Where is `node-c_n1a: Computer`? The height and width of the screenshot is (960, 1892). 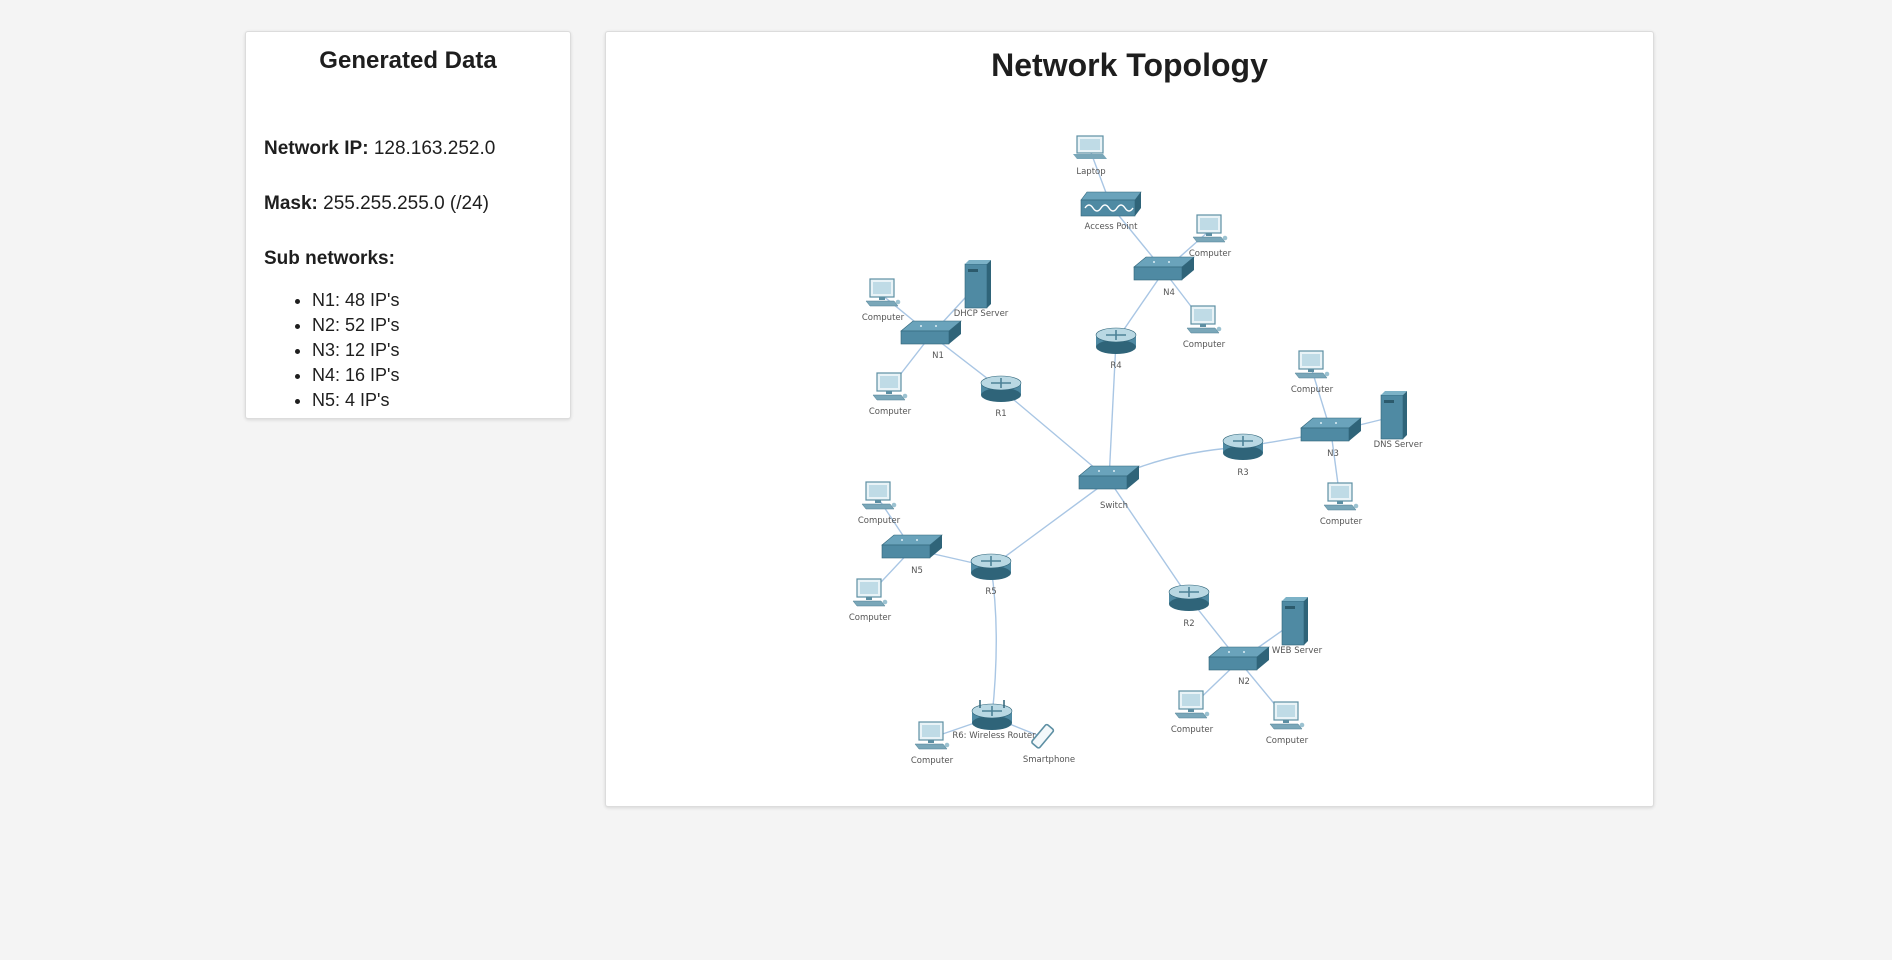
node-c_n1a: Computer is located at coordinates (883, 300).